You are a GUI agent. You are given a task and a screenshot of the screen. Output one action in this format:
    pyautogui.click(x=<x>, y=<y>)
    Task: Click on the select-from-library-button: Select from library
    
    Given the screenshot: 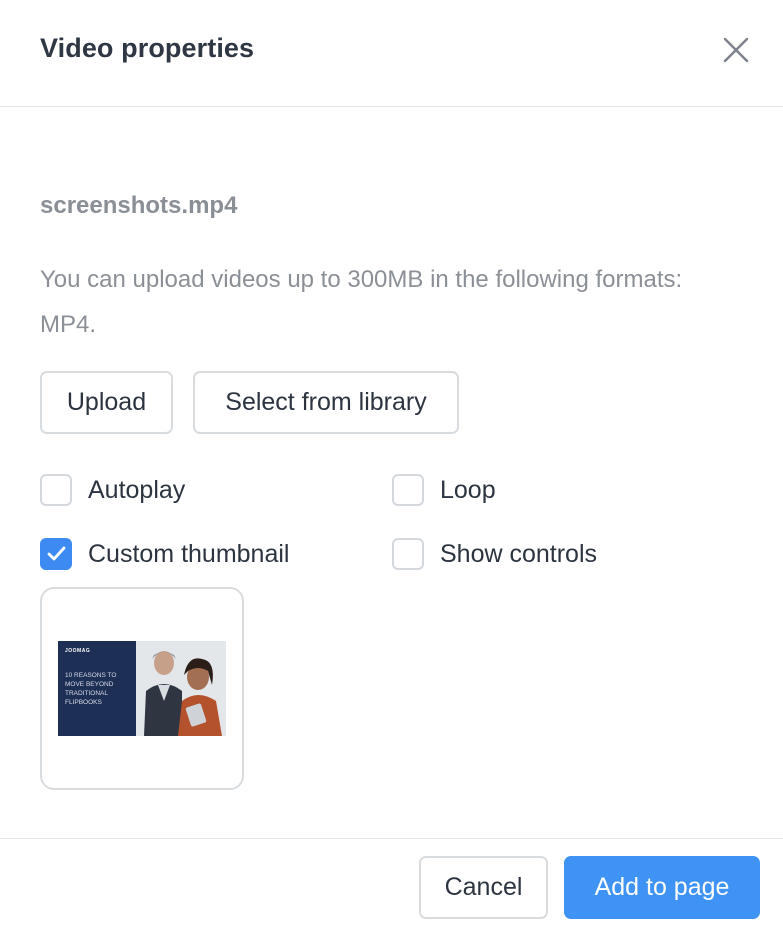 What is the action you would take?
    pyautogui.click(x=326, y=402)
    